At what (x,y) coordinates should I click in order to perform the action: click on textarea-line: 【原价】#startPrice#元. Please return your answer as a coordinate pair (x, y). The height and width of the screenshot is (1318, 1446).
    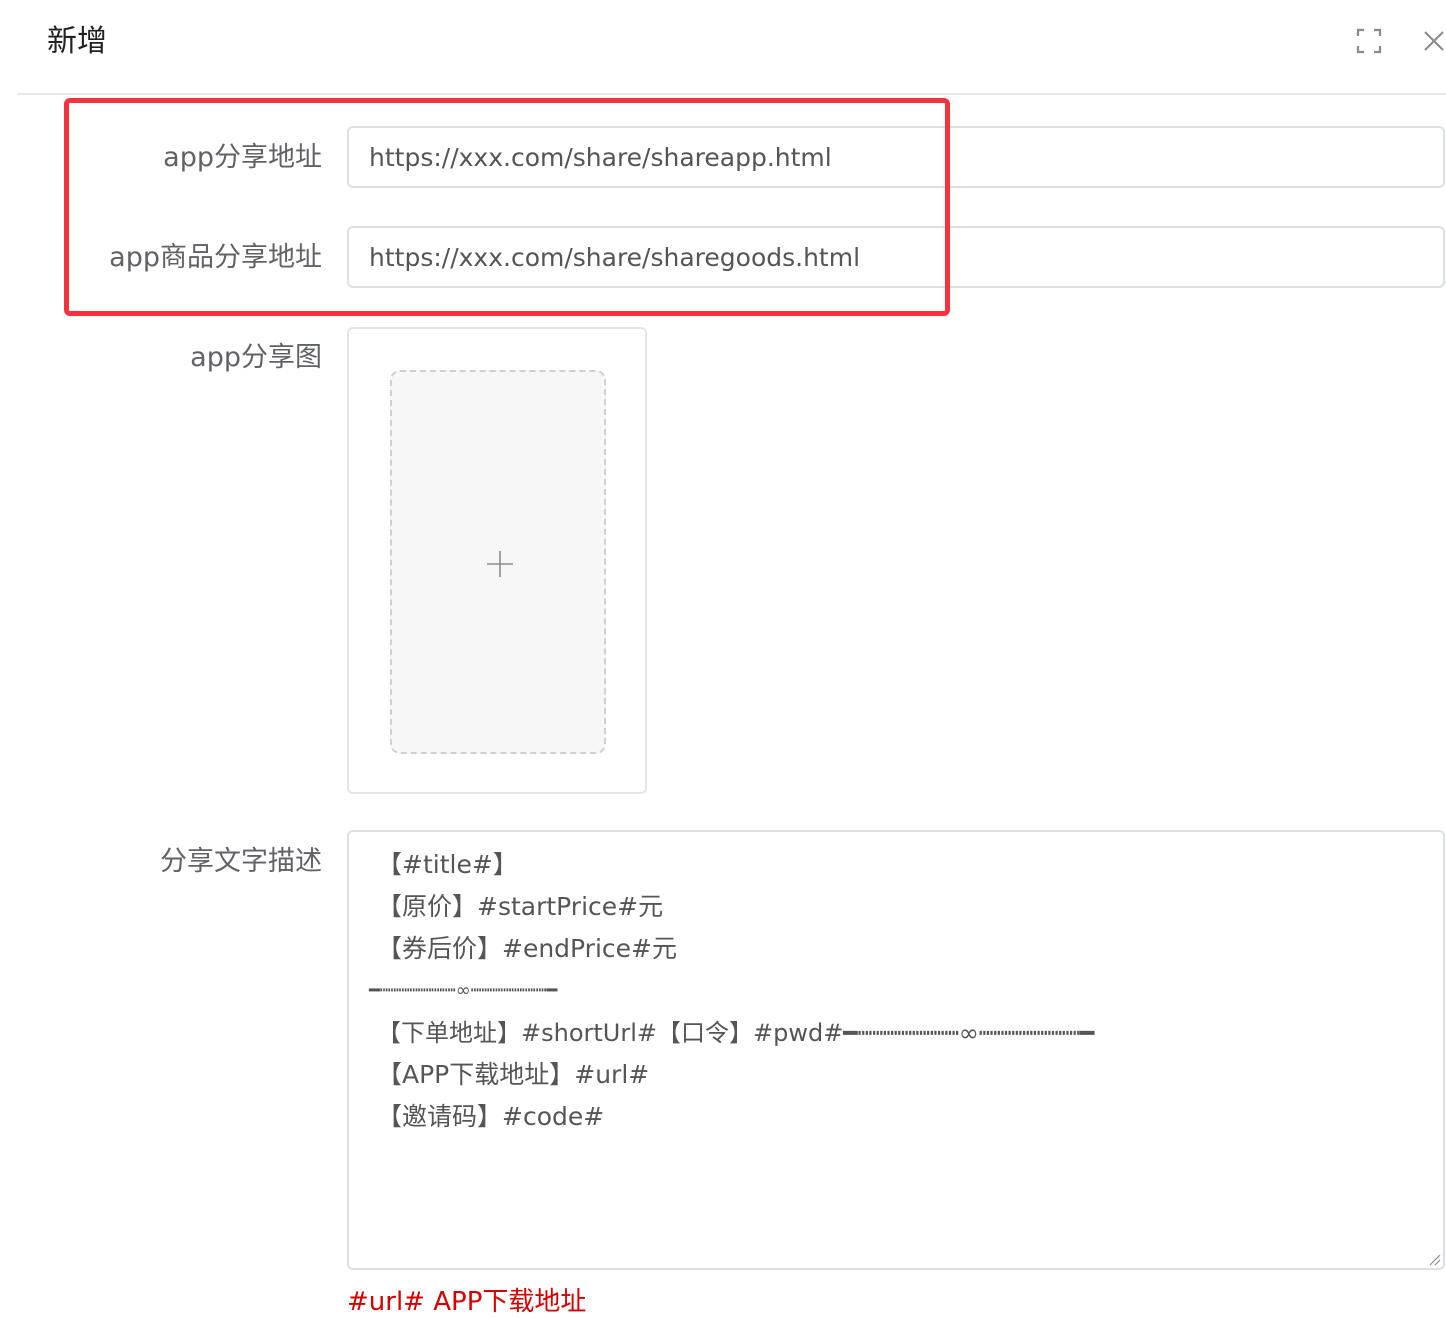
    Looking at the image, I should click on (520, 906).